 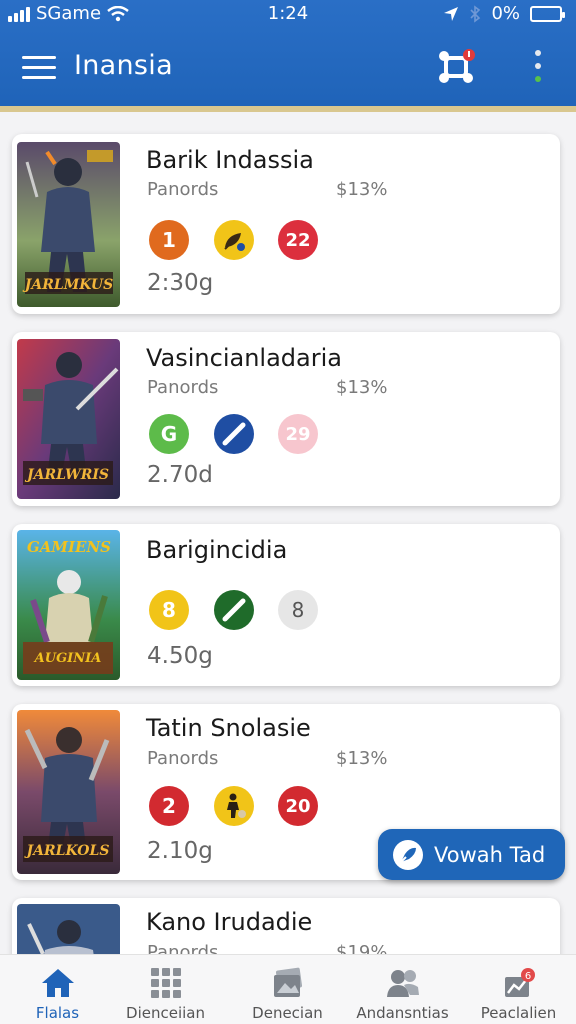 I want to click on badge-letter: G, so click(x=169, y=434).